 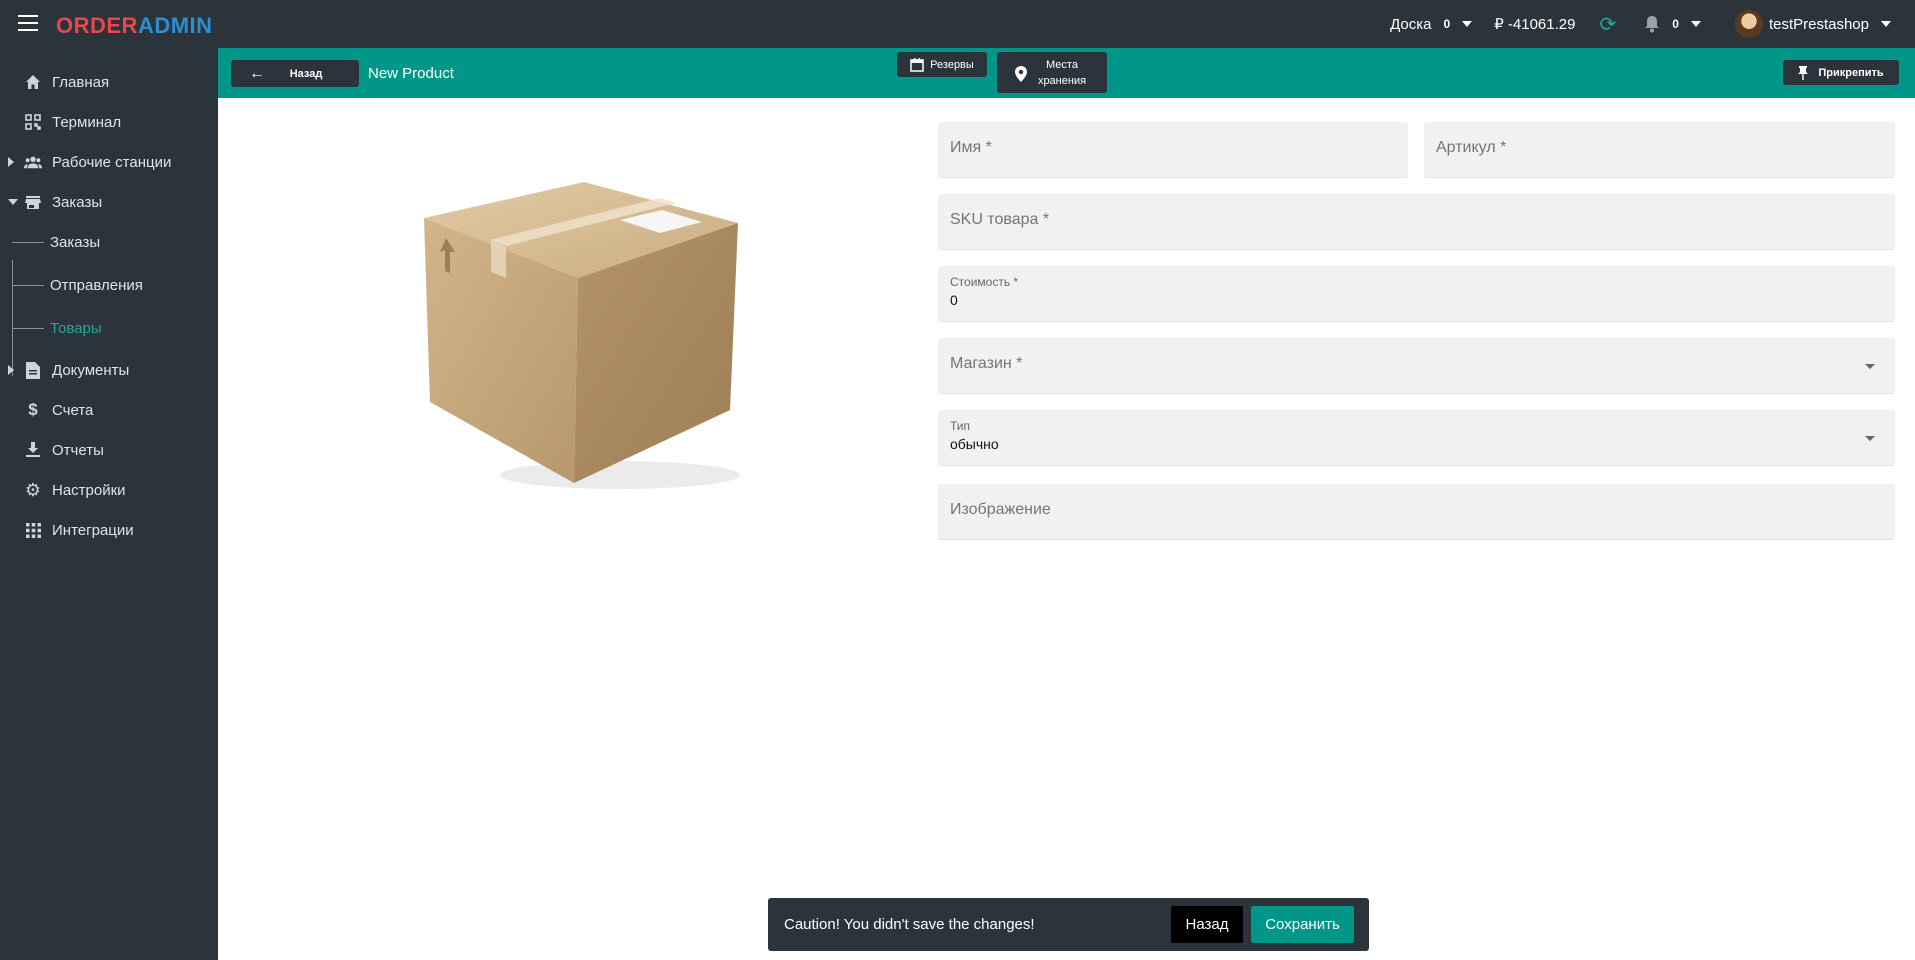 I want to click on image-field: Изображение, so click(x=1416, y=512).